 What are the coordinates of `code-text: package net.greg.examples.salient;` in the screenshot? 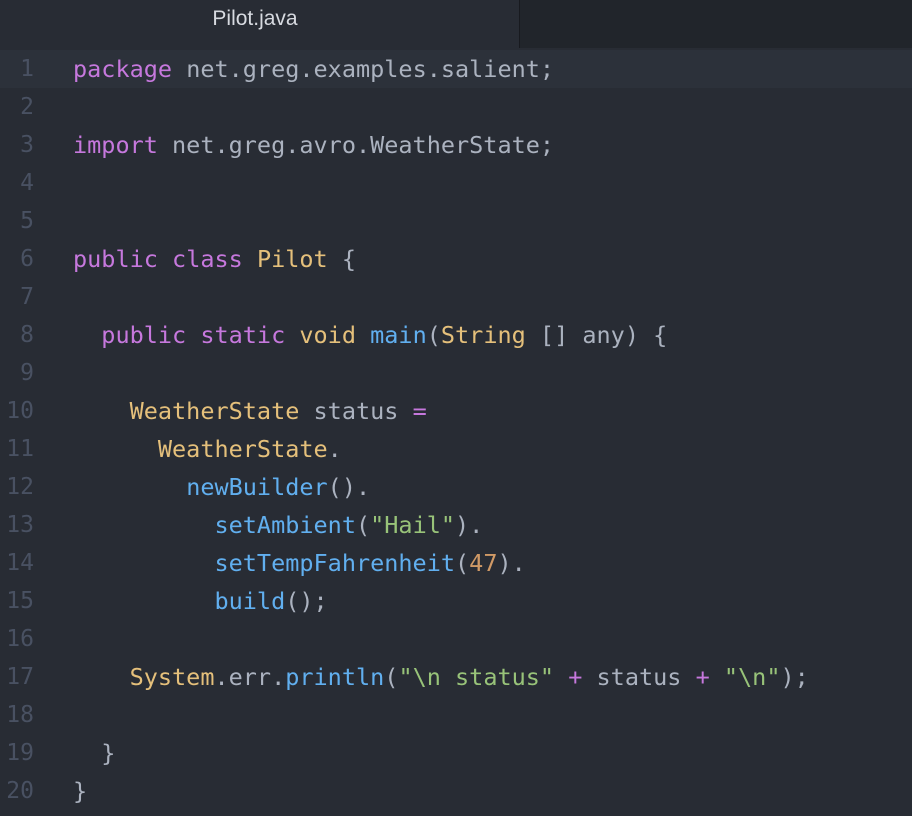 It's located at (313, 69).